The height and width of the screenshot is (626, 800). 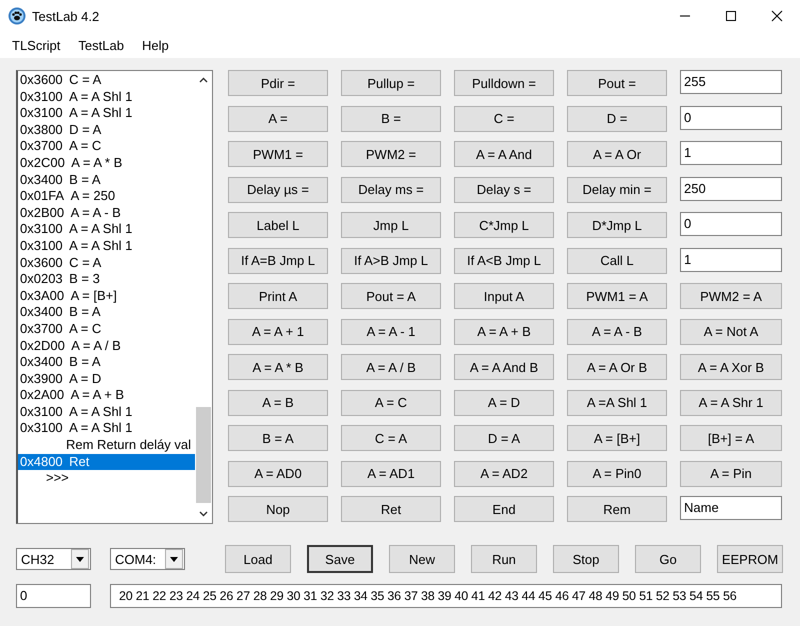 I want to click on command-button: [B+] = A, so click(x=731, y=438).